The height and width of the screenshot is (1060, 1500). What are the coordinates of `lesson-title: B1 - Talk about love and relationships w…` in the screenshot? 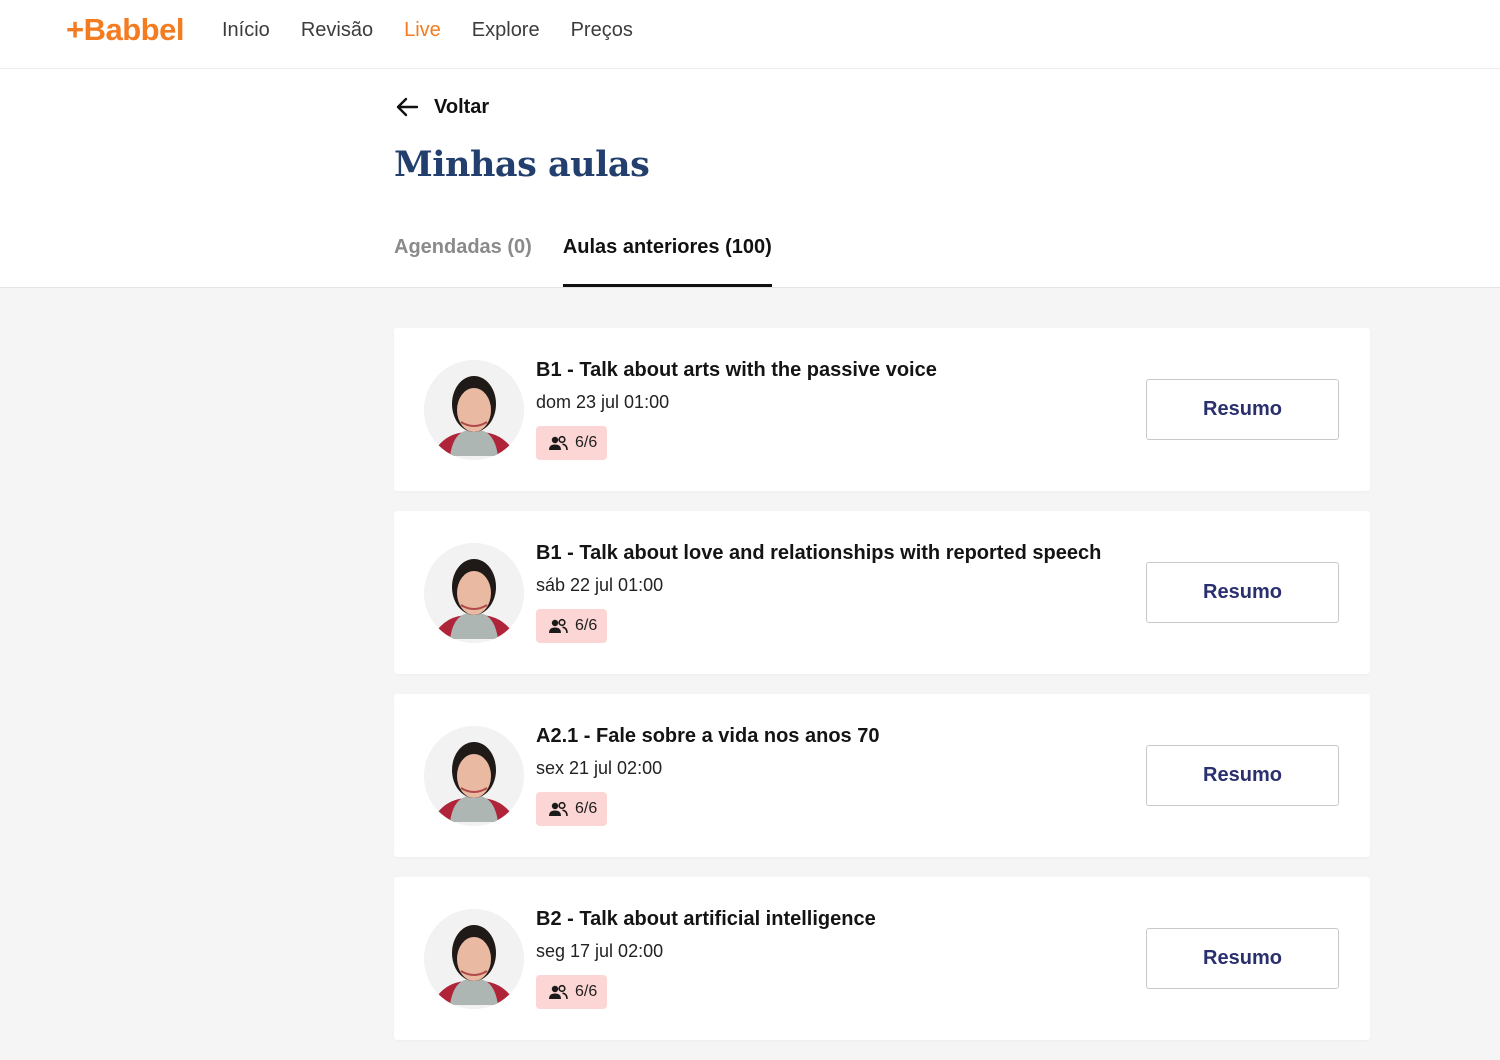 It's located at (819, 553).